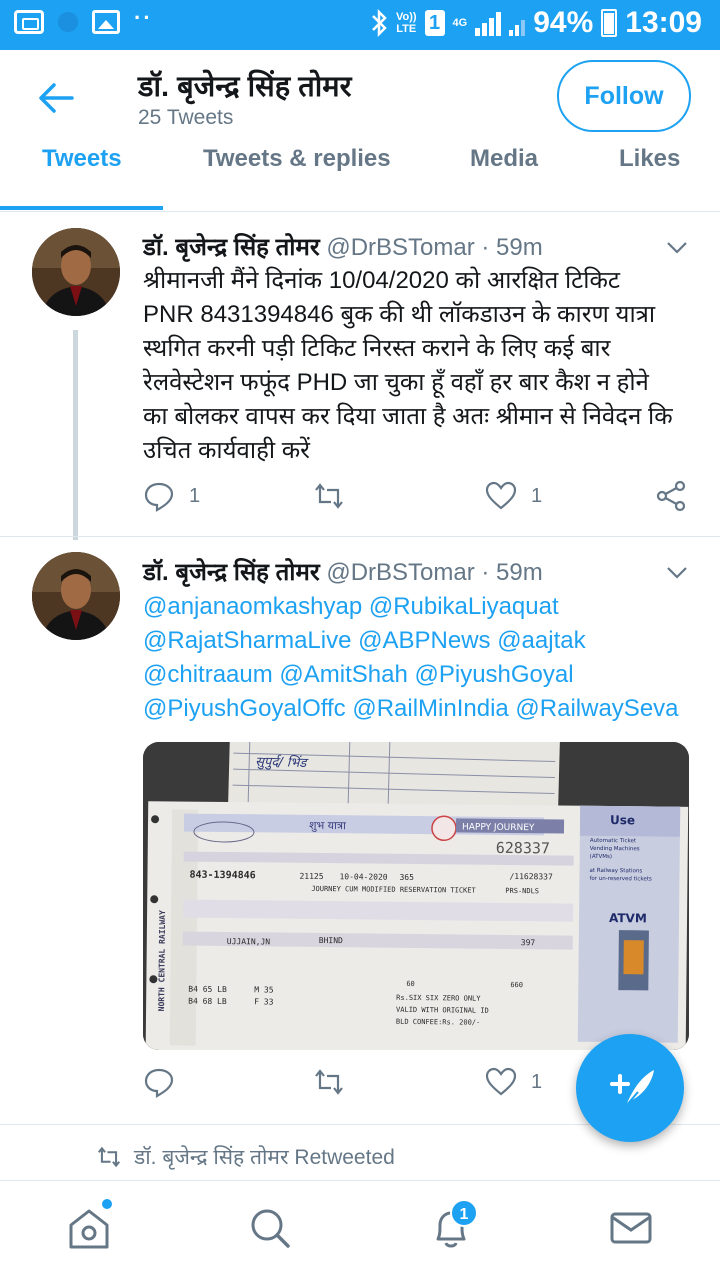 The height and width of the screenshot is (1280, 720). I want to click on reply-button, so click(159, 1082).